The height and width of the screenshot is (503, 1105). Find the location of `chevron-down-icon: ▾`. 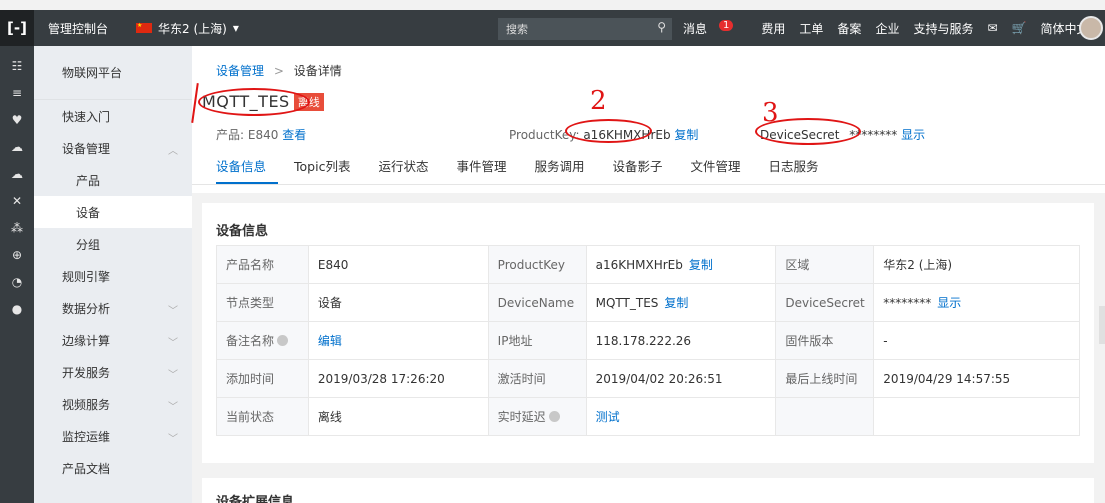

chevron-down-icon: ▾ is located at coordinates (235, 28).